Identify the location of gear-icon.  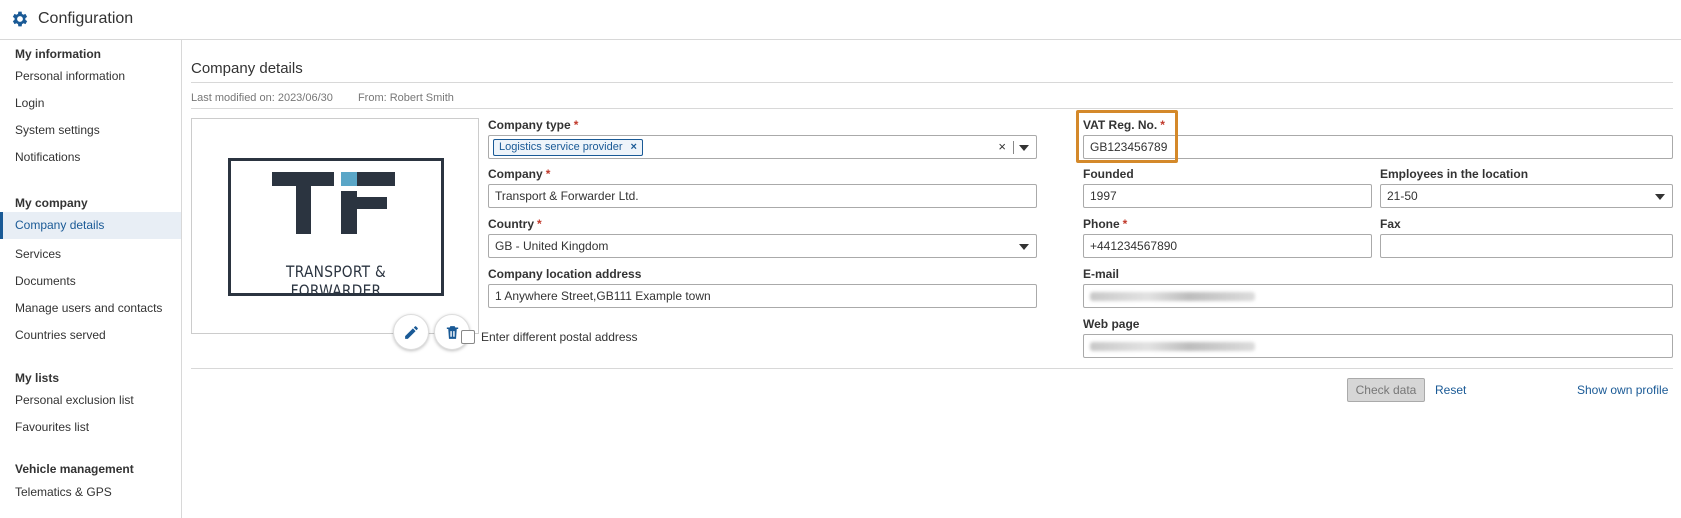
(20, 19).